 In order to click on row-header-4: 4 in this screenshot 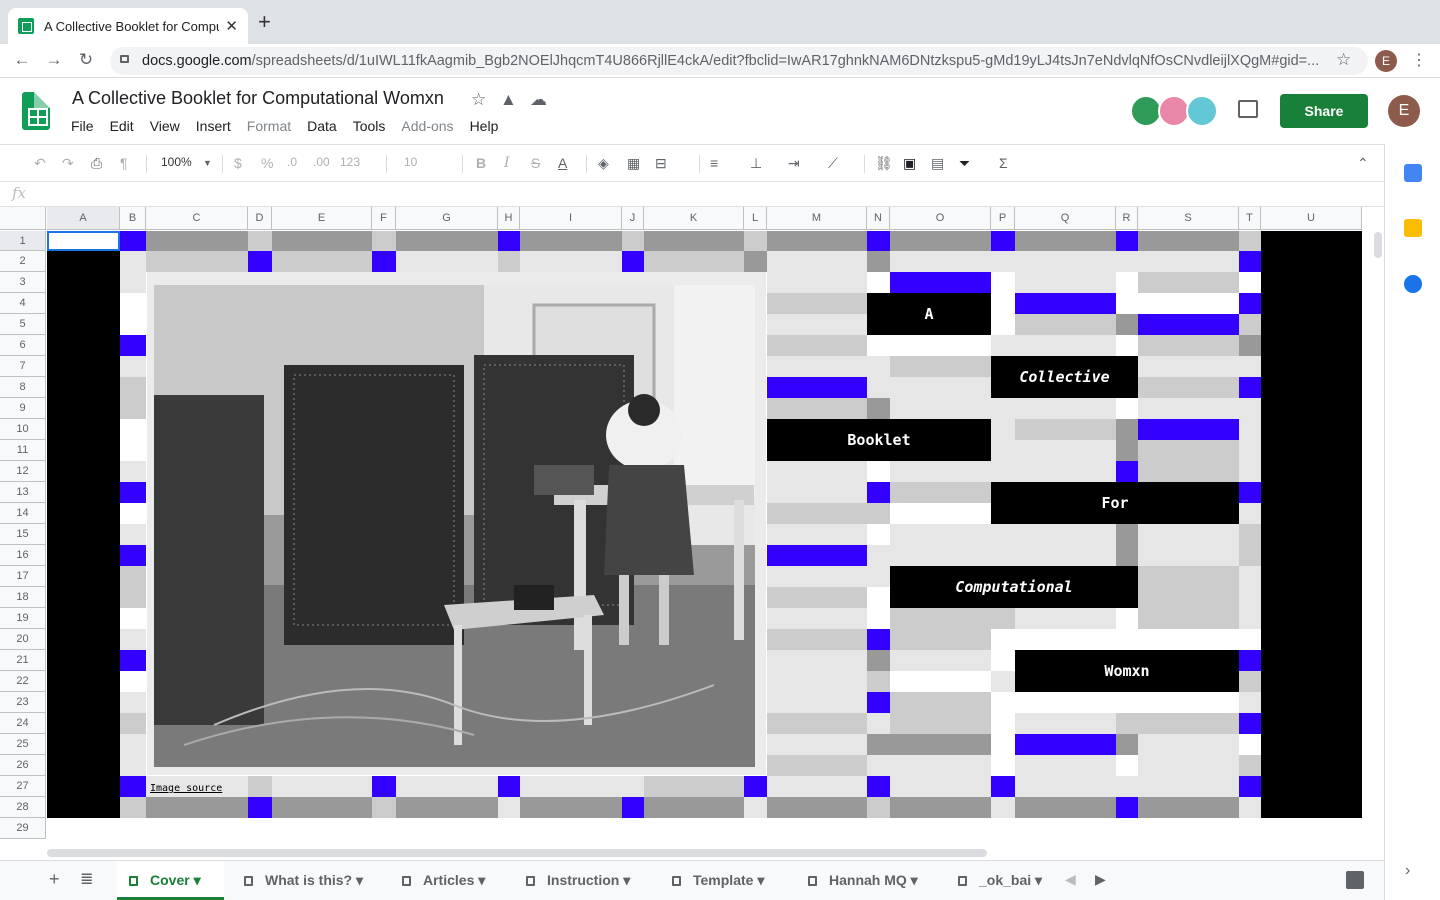, I will do `click(23, 303)`.